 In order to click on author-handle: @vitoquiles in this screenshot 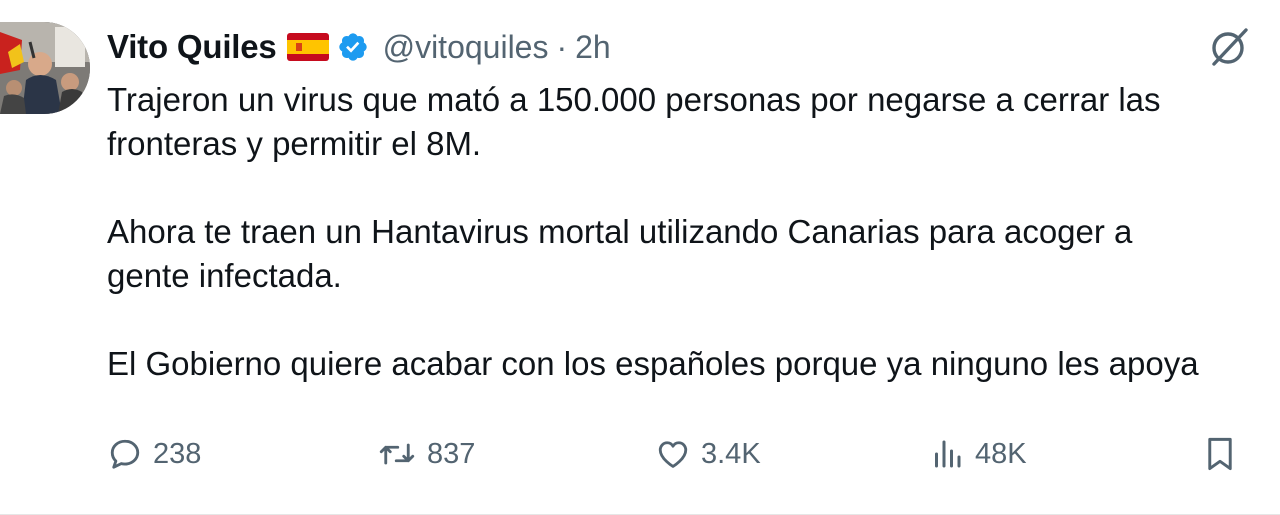, I will do `click(466, 47)`.